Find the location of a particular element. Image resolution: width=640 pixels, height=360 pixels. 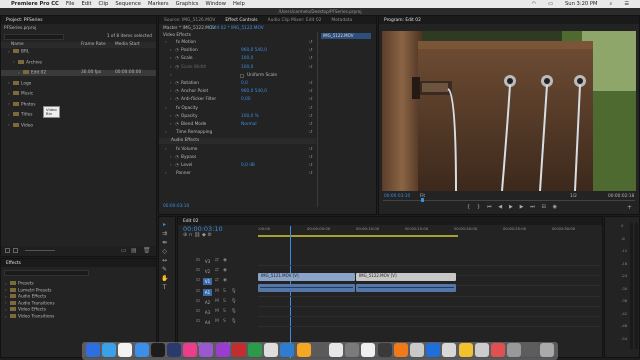

project-item: › Titles is located at coordinates (78, 115).